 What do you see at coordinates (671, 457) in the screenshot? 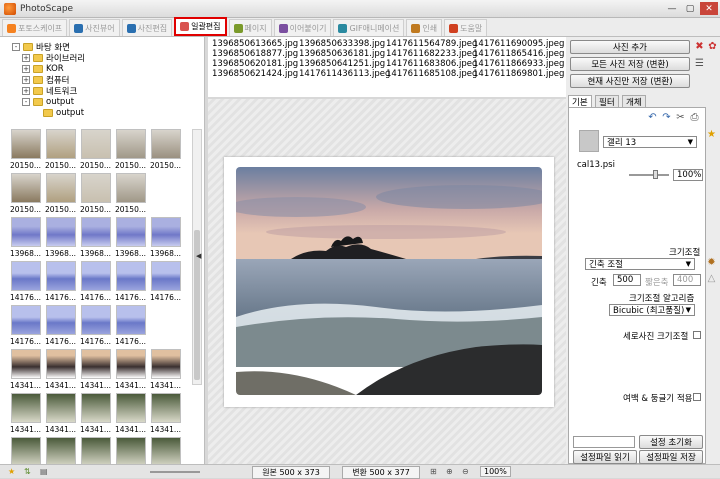
I see `save-settings-button: 설정파일 저장` at bounding box center [671, 457].